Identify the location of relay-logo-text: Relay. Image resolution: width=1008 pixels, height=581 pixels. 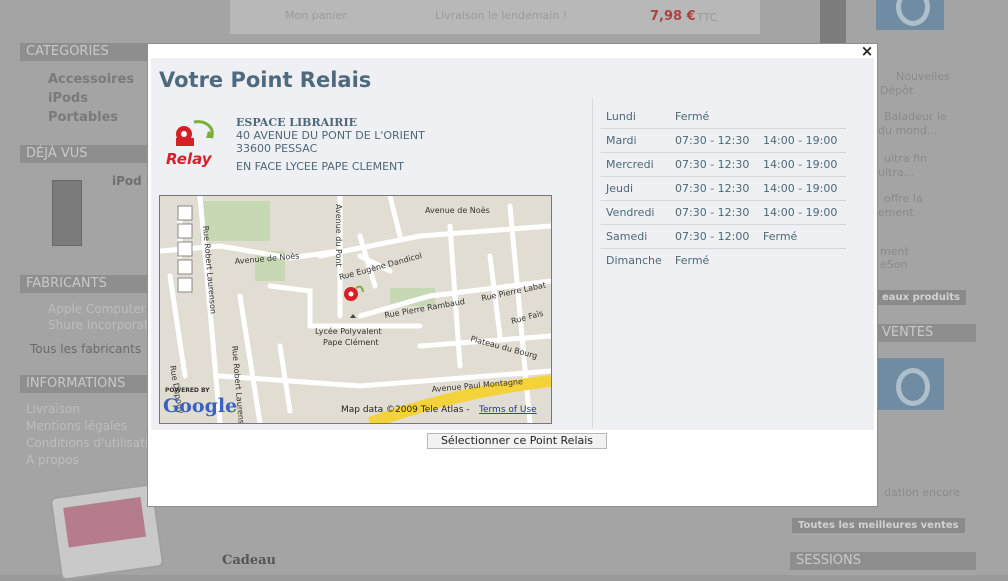
(189, 159).